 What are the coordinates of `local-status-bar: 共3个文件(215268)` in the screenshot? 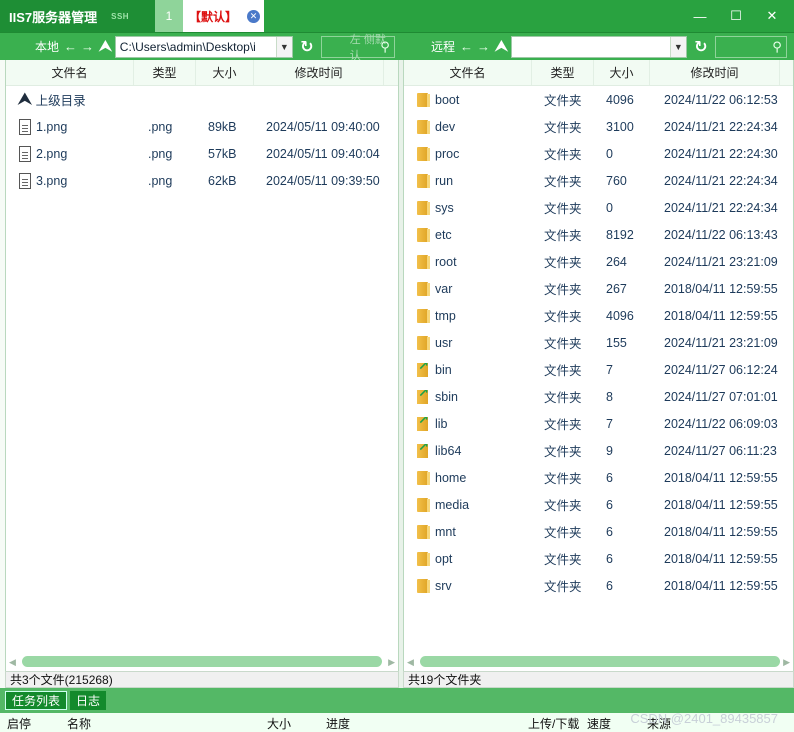 It's located at (202, 679).